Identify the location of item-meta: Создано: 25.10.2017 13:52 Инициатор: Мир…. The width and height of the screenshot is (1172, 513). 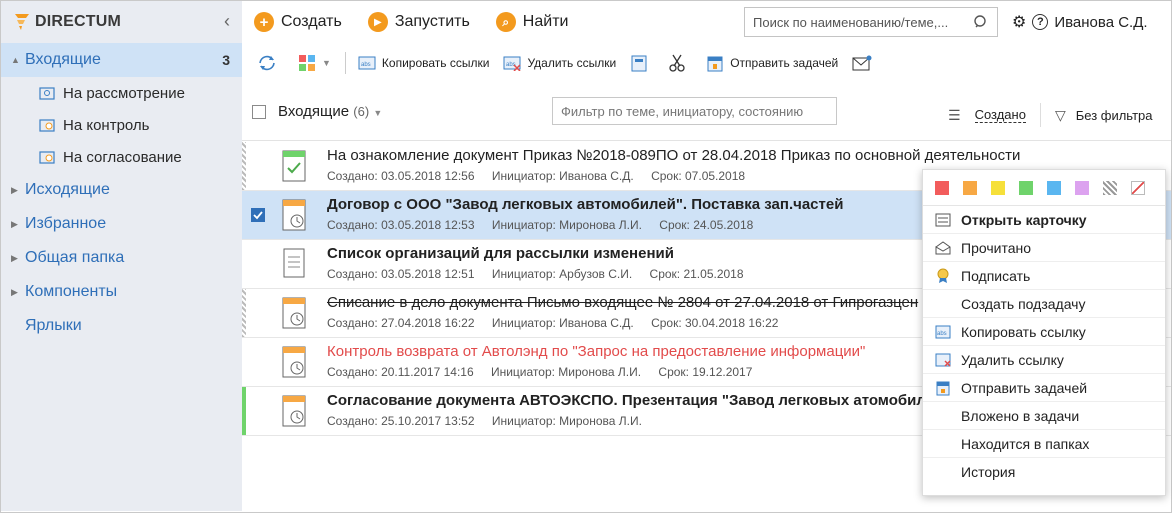
(491, 421).